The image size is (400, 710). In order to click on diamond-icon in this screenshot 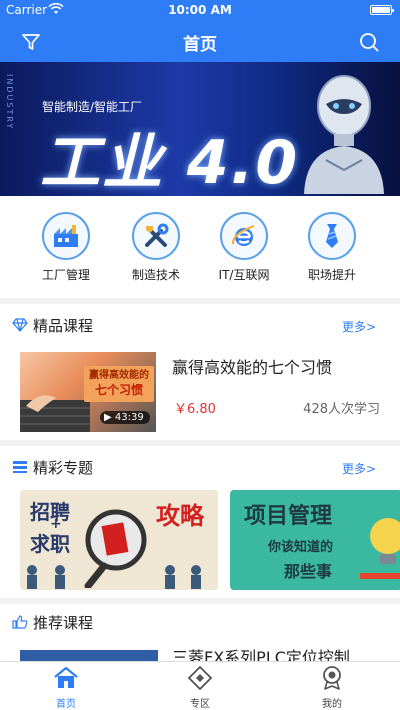, I will do `click(20, 324)`.